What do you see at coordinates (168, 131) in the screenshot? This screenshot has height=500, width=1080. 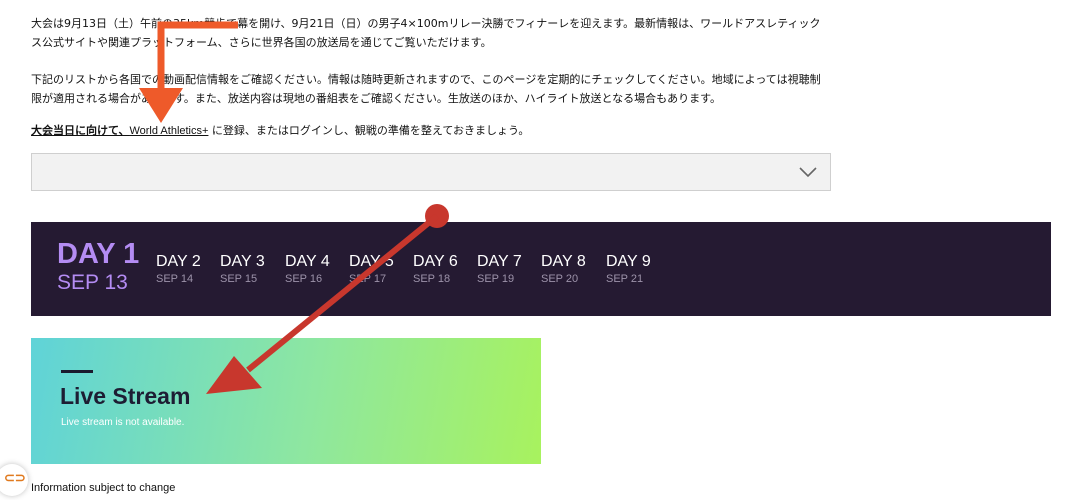 I see `world-athletics-plus-link: World Athletics+` at bounding box center [168, 131].